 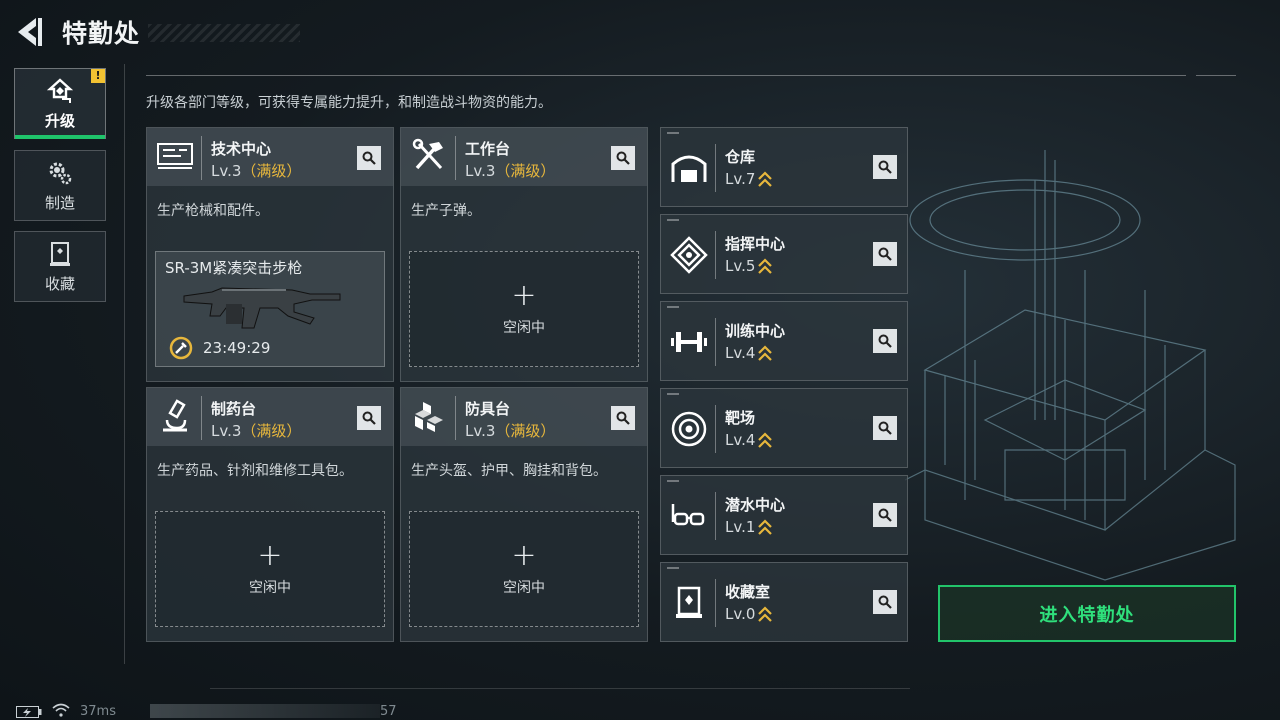 What do you see at coordinates (689, 602) in the screenshot?
I see `collection-icon` at bounding box center [689, 602].